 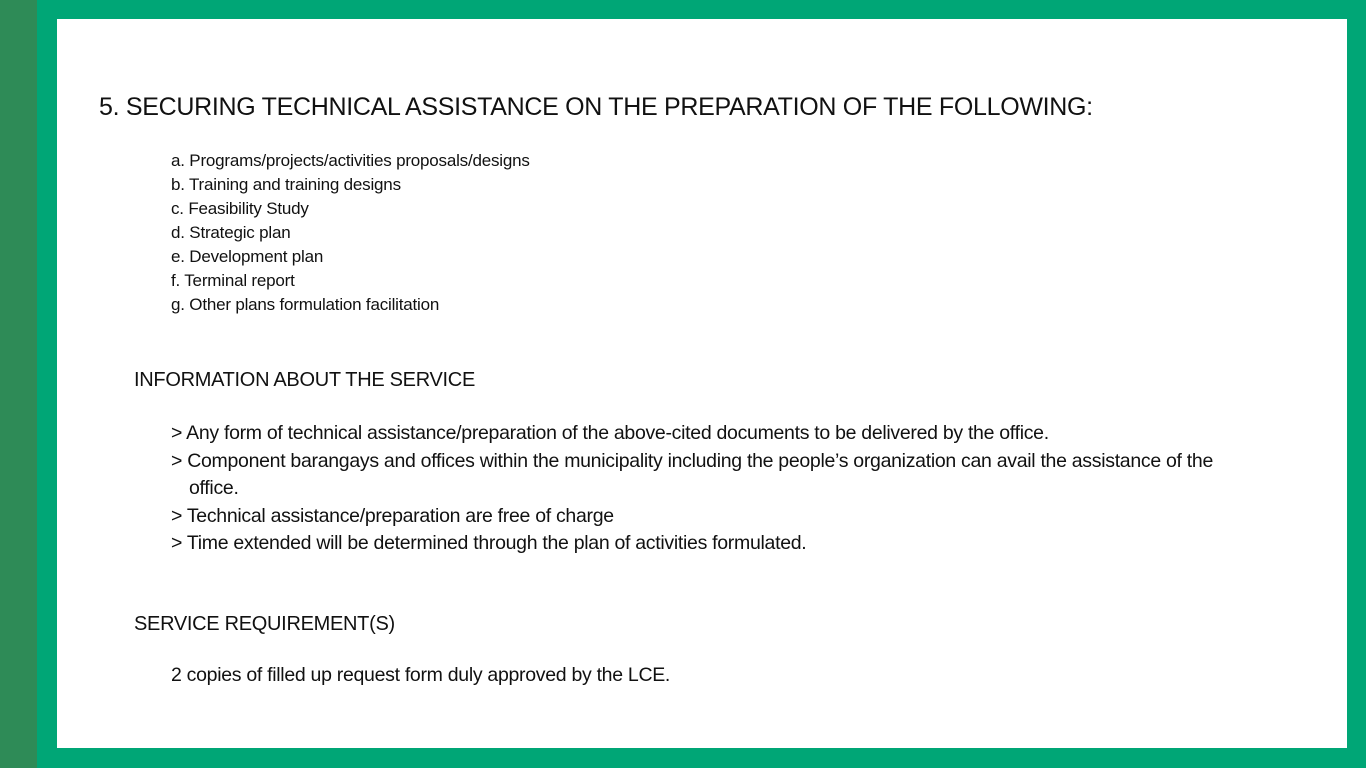 I want to click on list-item: b. Training and training designs, so click(x=286, y=184).